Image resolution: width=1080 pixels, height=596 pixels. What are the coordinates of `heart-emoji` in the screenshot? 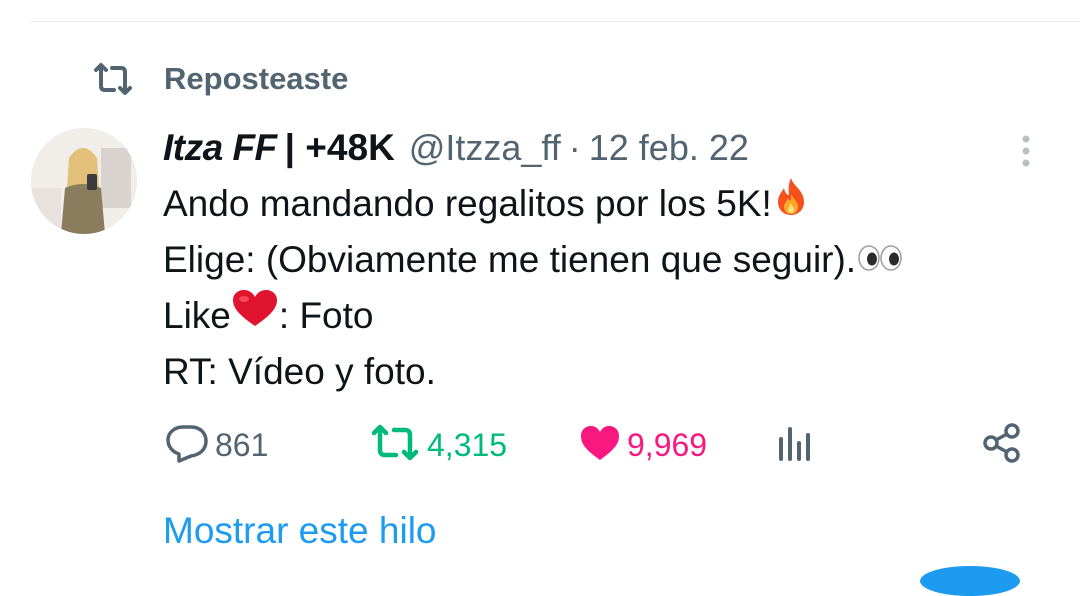 It's located at (255, 316).